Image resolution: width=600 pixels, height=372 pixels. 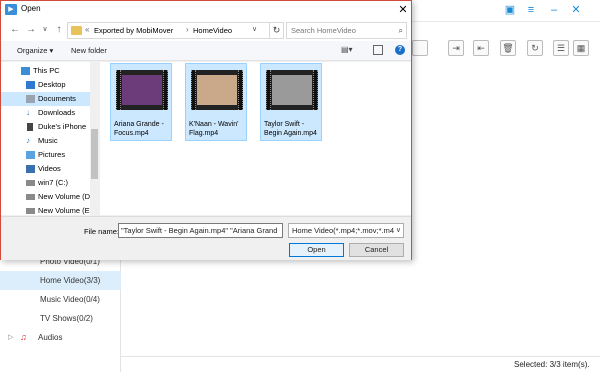 I want to click on file-name: Taylor Swift - Begin Again.mp4, so click(x=290, y=129).